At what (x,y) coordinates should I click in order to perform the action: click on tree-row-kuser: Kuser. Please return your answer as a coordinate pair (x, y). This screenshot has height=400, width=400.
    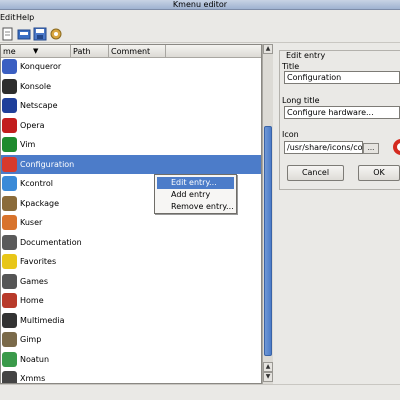
    Looking at the image, I should click on (131, 223).